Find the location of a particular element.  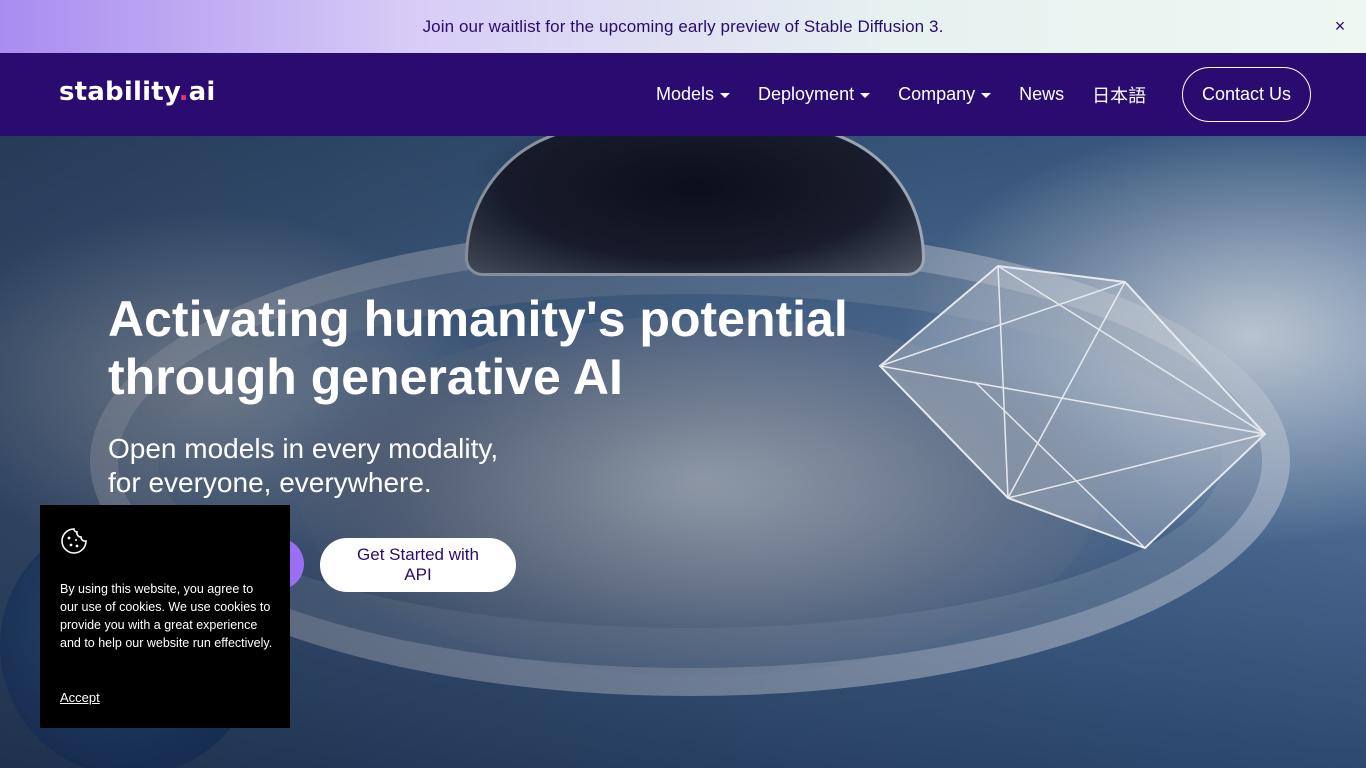

main-nav: Models Deployment Company News 日本語 is located at coordinates (908, 94).